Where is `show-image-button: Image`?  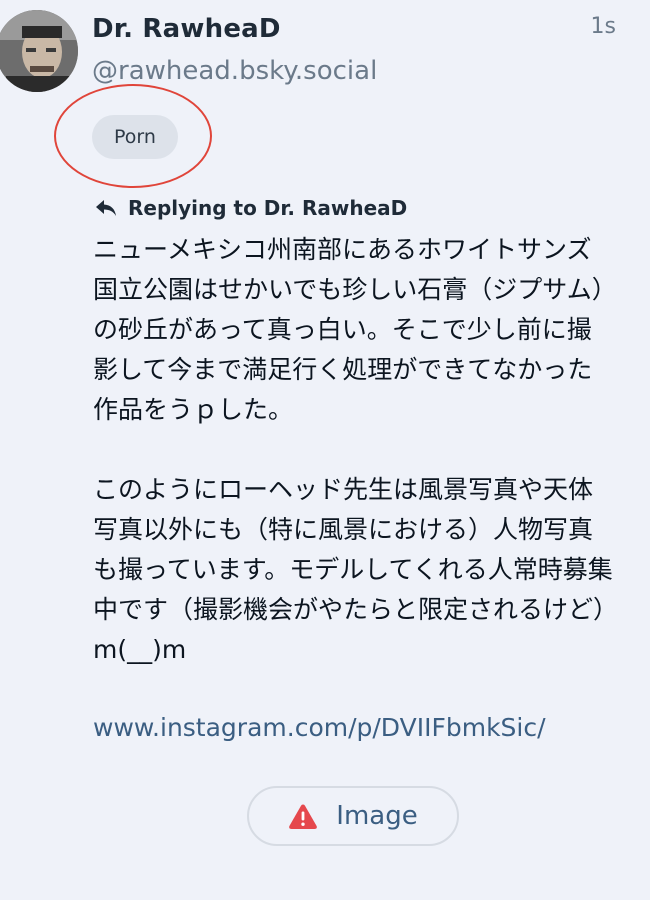 show-image-button: Image is located at coordinates (353, 816).